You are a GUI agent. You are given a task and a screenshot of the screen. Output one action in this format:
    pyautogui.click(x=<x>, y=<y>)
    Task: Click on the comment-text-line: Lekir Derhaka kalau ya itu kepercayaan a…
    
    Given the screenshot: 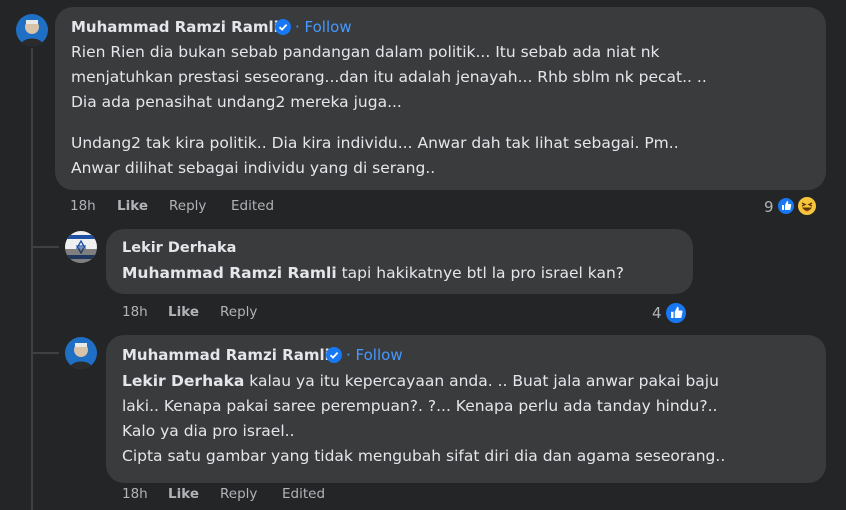 What is the action you would take?
    pyautogui.click(x=420, y=381)
    